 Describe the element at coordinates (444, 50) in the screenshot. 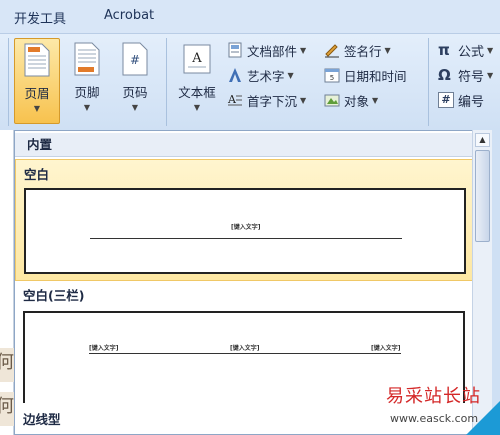

I see `equation-icon: π` at that location.